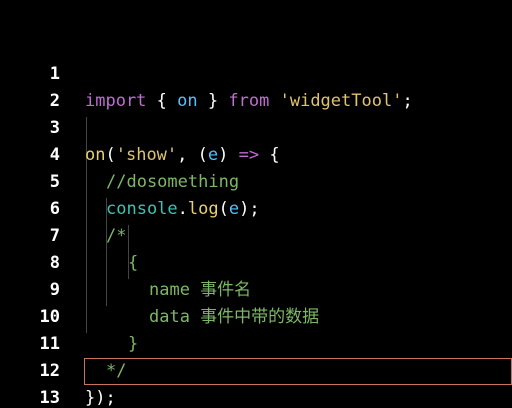  What do you see at coordinates (49, 398) in the screenshot?
I see `line-number: 13` at bounding box center [49, 398].